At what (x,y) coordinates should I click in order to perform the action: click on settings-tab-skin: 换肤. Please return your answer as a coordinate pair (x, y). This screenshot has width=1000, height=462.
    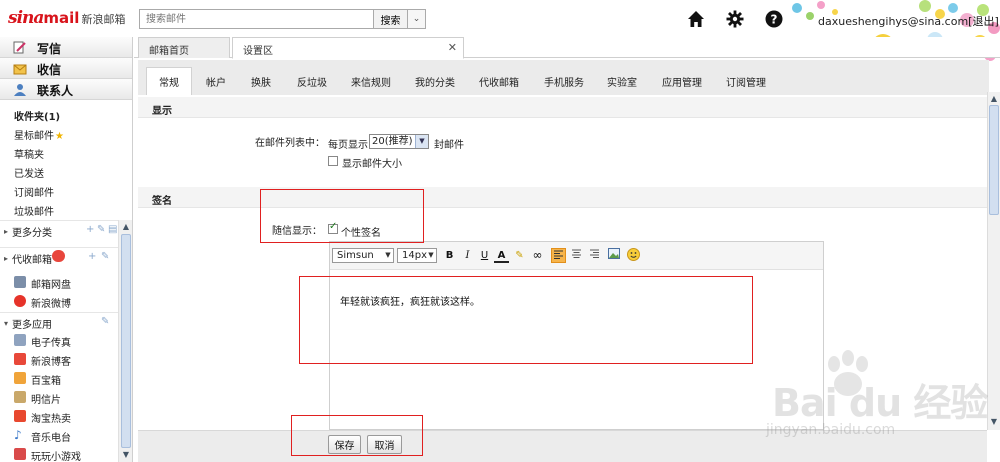
    Looking at the image, I should click on (261, 81).